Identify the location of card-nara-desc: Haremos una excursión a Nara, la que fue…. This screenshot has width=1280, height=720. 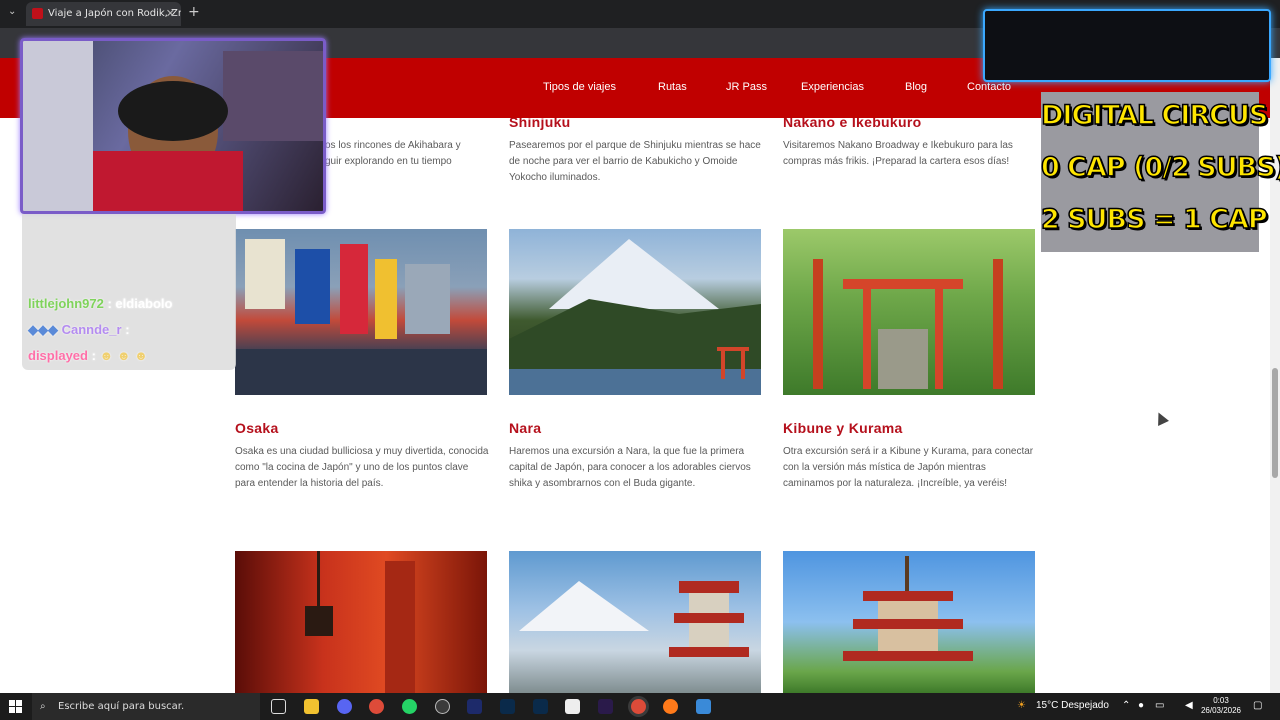
(630, 467).